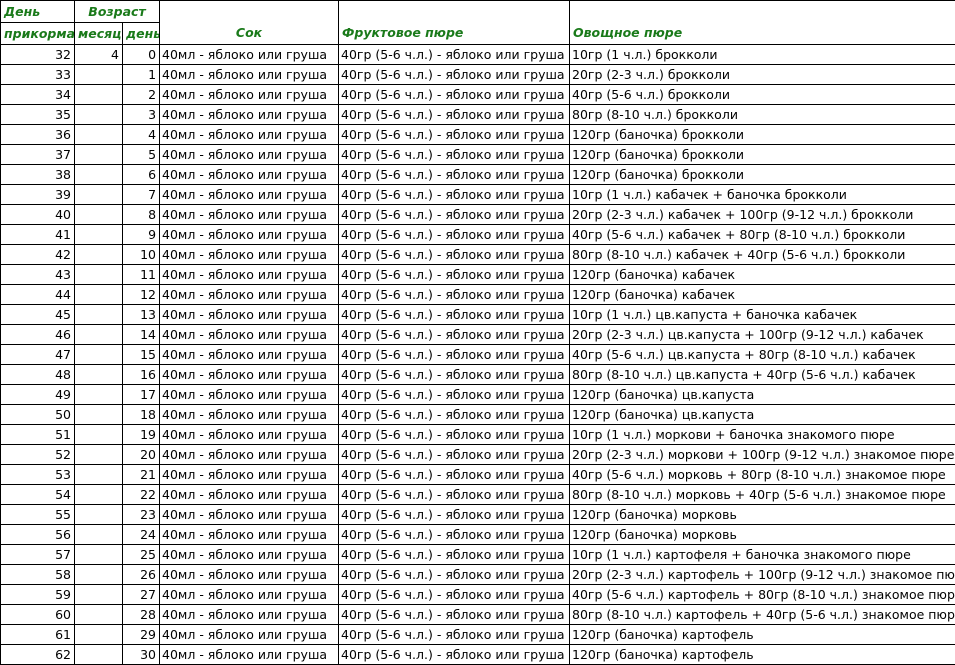  What do you see at coordinates (762, 414) in the screenshot?
I see `cell-veg-puree: 120гр (баночка) цв.капуста` at bounding box center [762, 414].